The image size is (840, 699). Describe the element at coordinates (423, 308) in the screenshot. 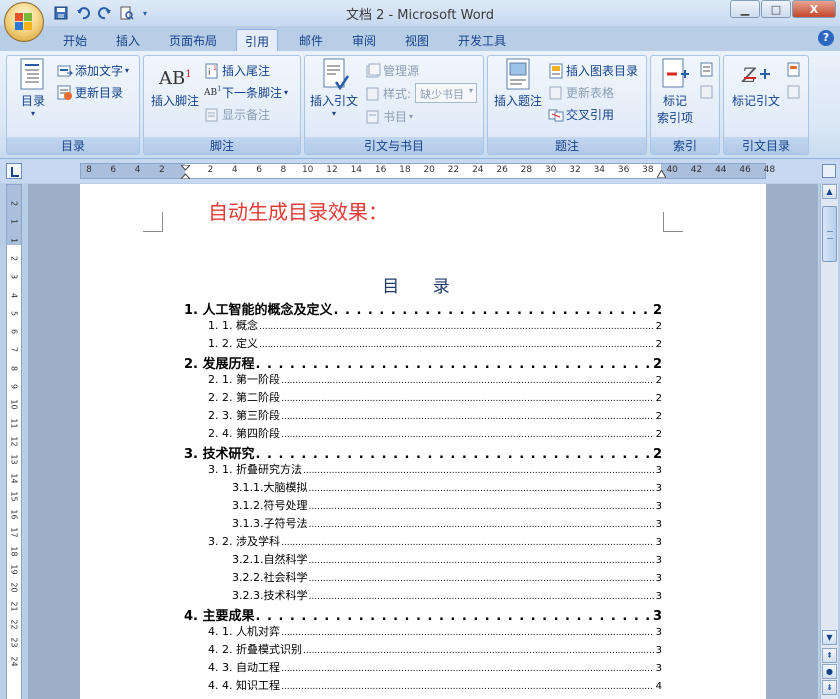

I see `toc-entry: 1. 人工智能的概念及定义 2` at that location.